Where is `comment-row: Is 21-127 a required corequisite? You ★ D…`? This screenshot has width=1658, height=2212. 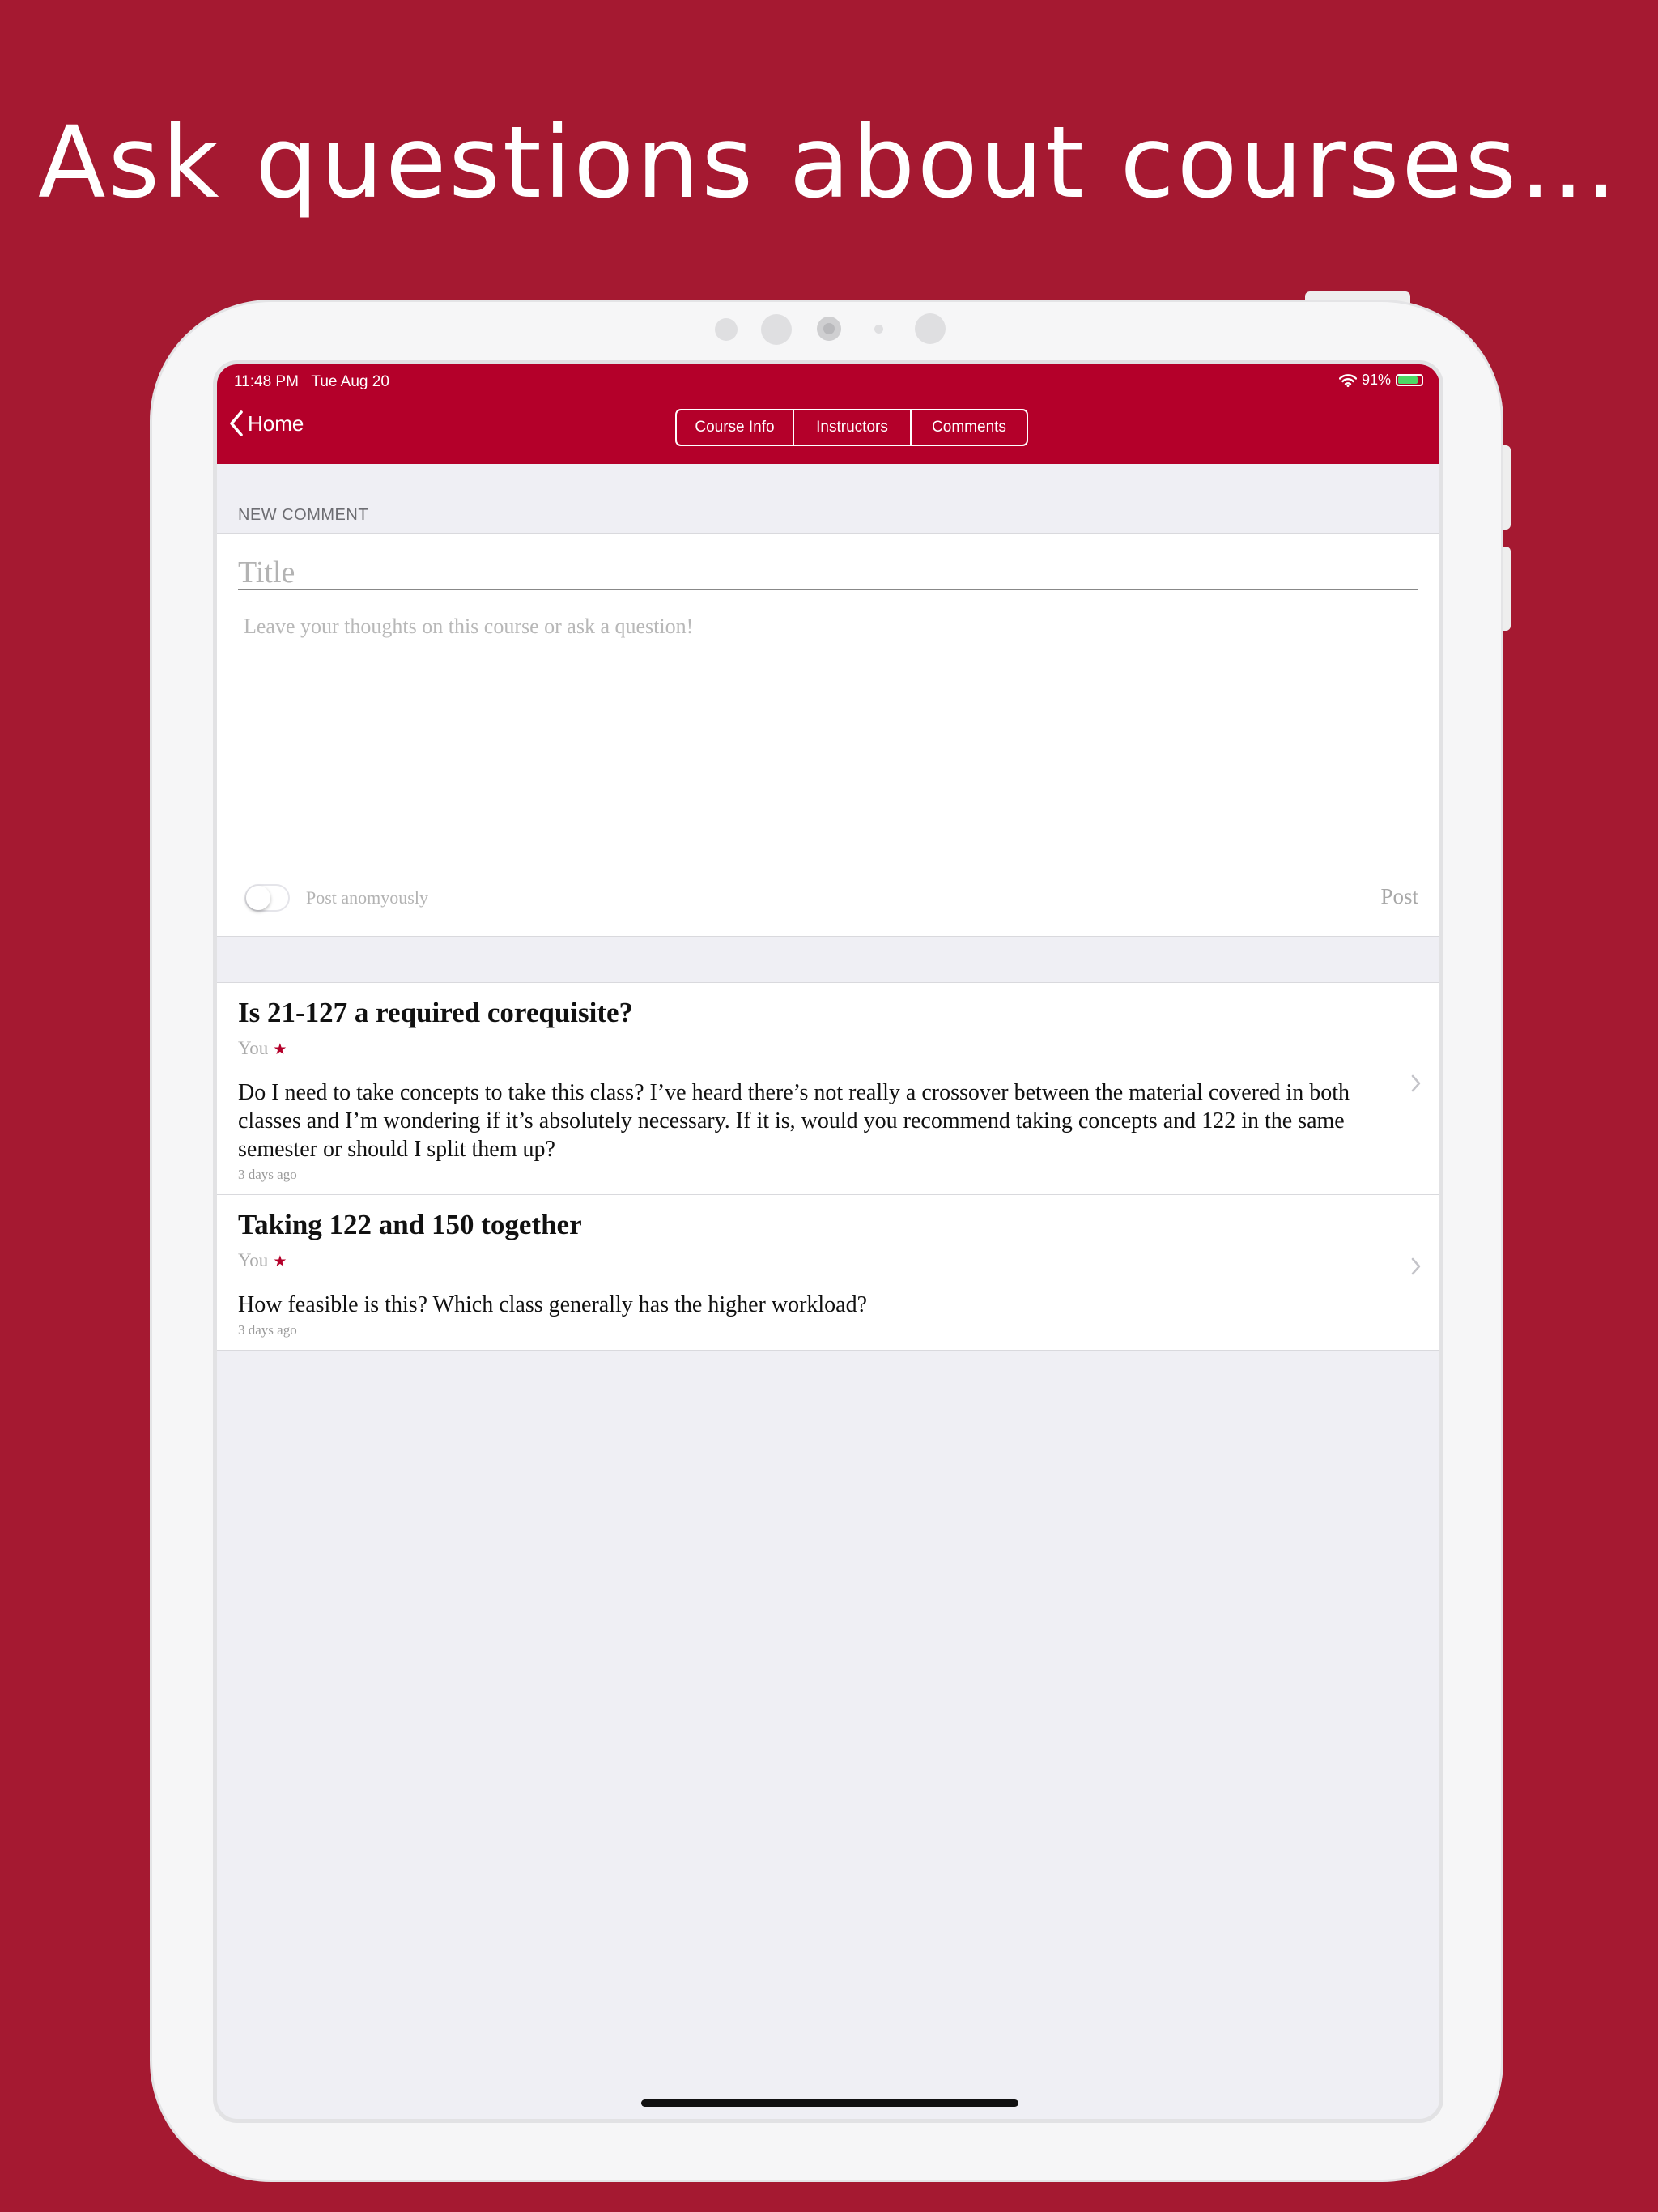 comment-row: Is 21-127 a required corequisite? You ★ D… is located at coordinates (828, 1089).